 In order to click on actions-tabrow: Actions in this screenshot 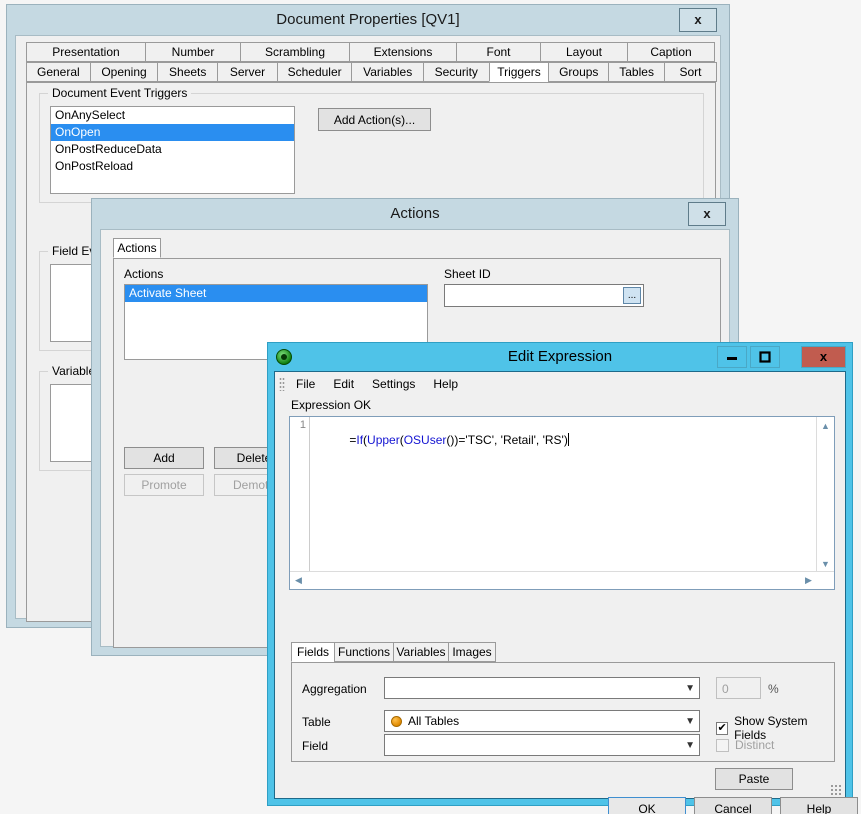, I will do `click(137, 248)`.